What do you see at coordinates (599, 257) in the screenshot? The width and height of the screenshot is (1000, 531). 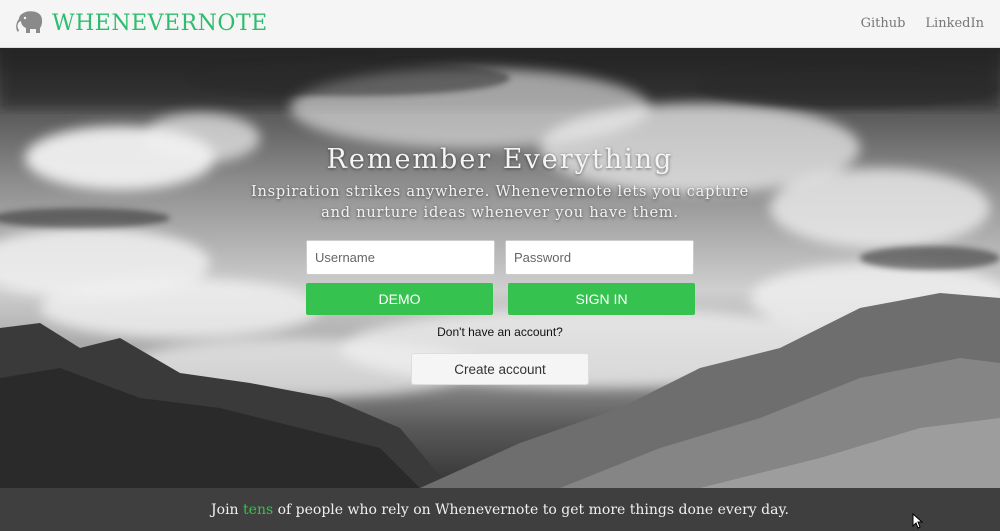 I see `password-input` at bounding box center [599, 257].